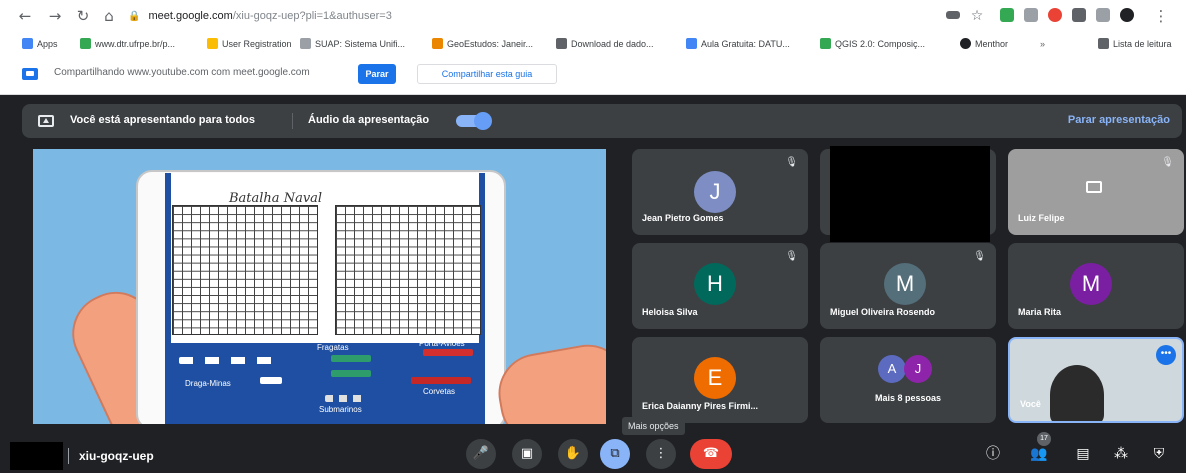  Describe the element at coordinates (55, 16) in the screenshot. I see `forward-icon: →` at that location.